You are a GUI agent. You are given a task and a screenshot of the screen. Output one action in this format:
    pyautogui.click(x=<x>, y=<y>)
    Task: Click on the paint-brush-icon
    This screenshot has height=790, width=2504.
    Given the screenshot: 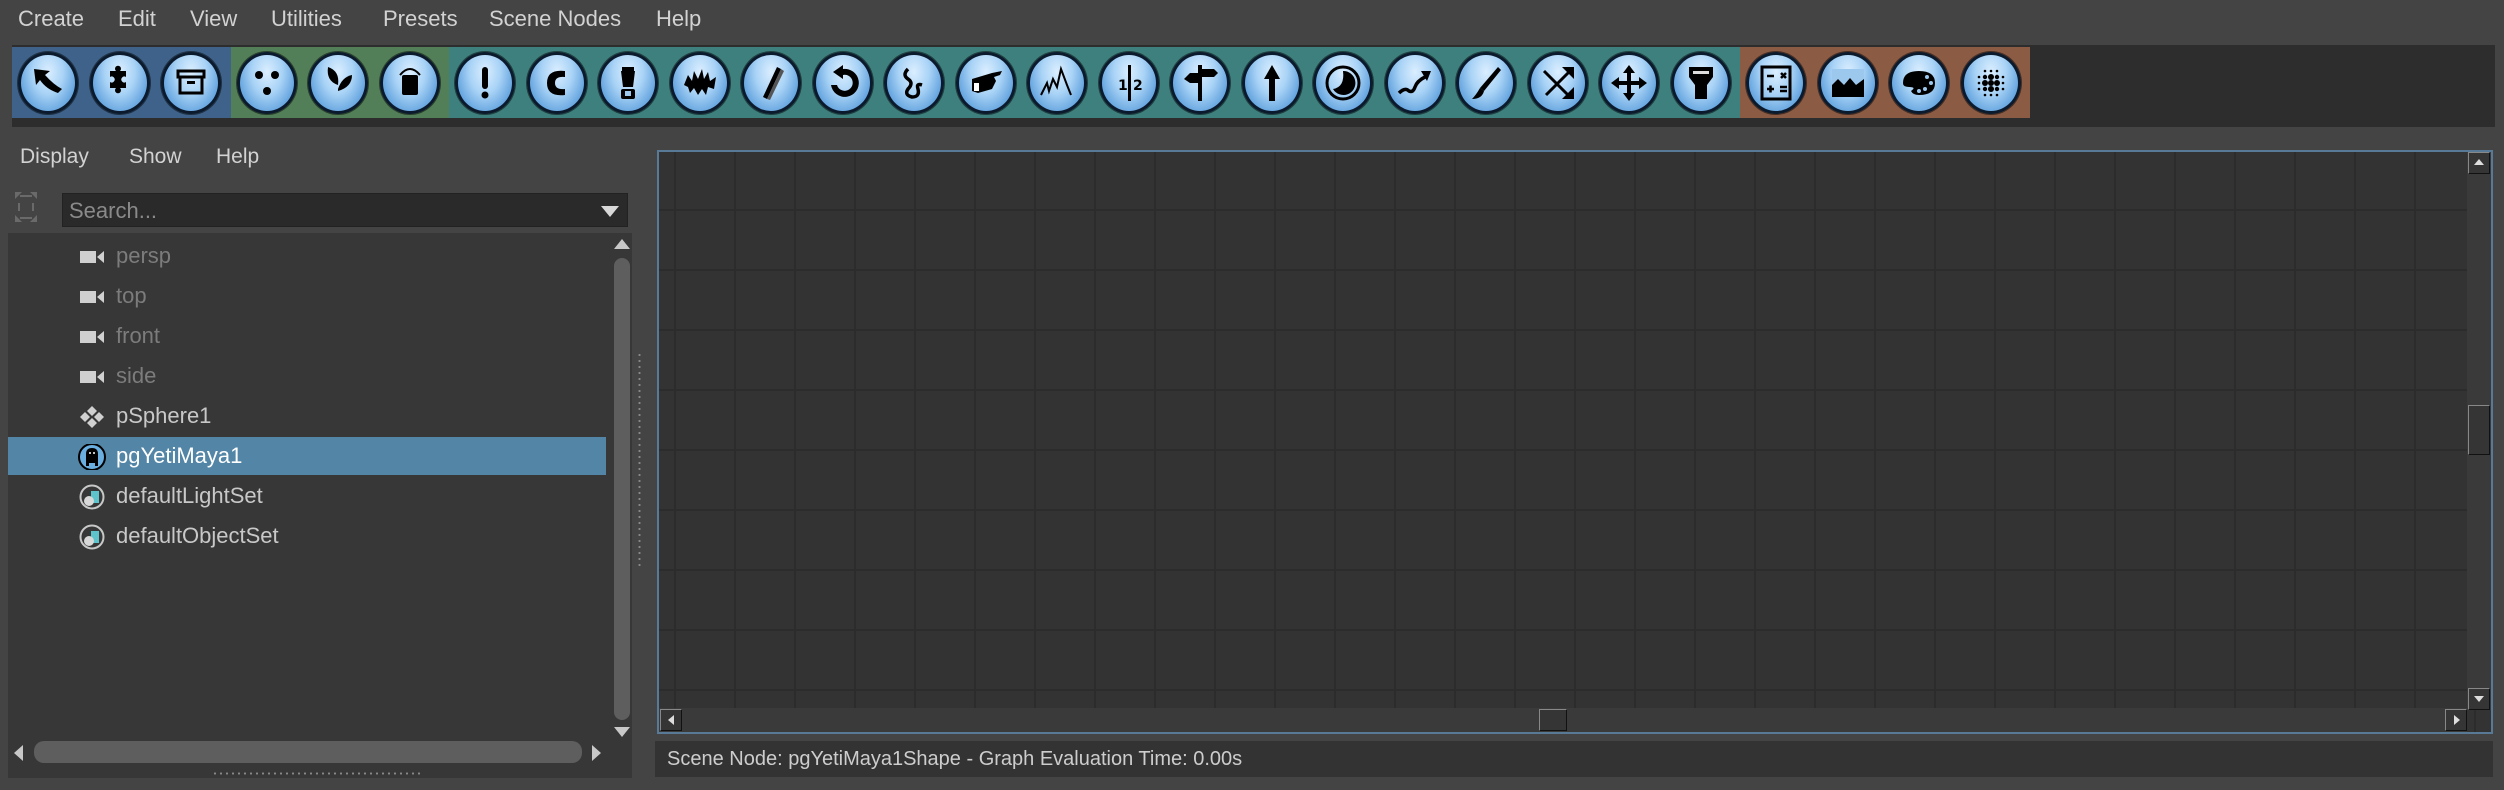 What is the action you would take?
    pyautogui.click(x=1486, y=83)
    